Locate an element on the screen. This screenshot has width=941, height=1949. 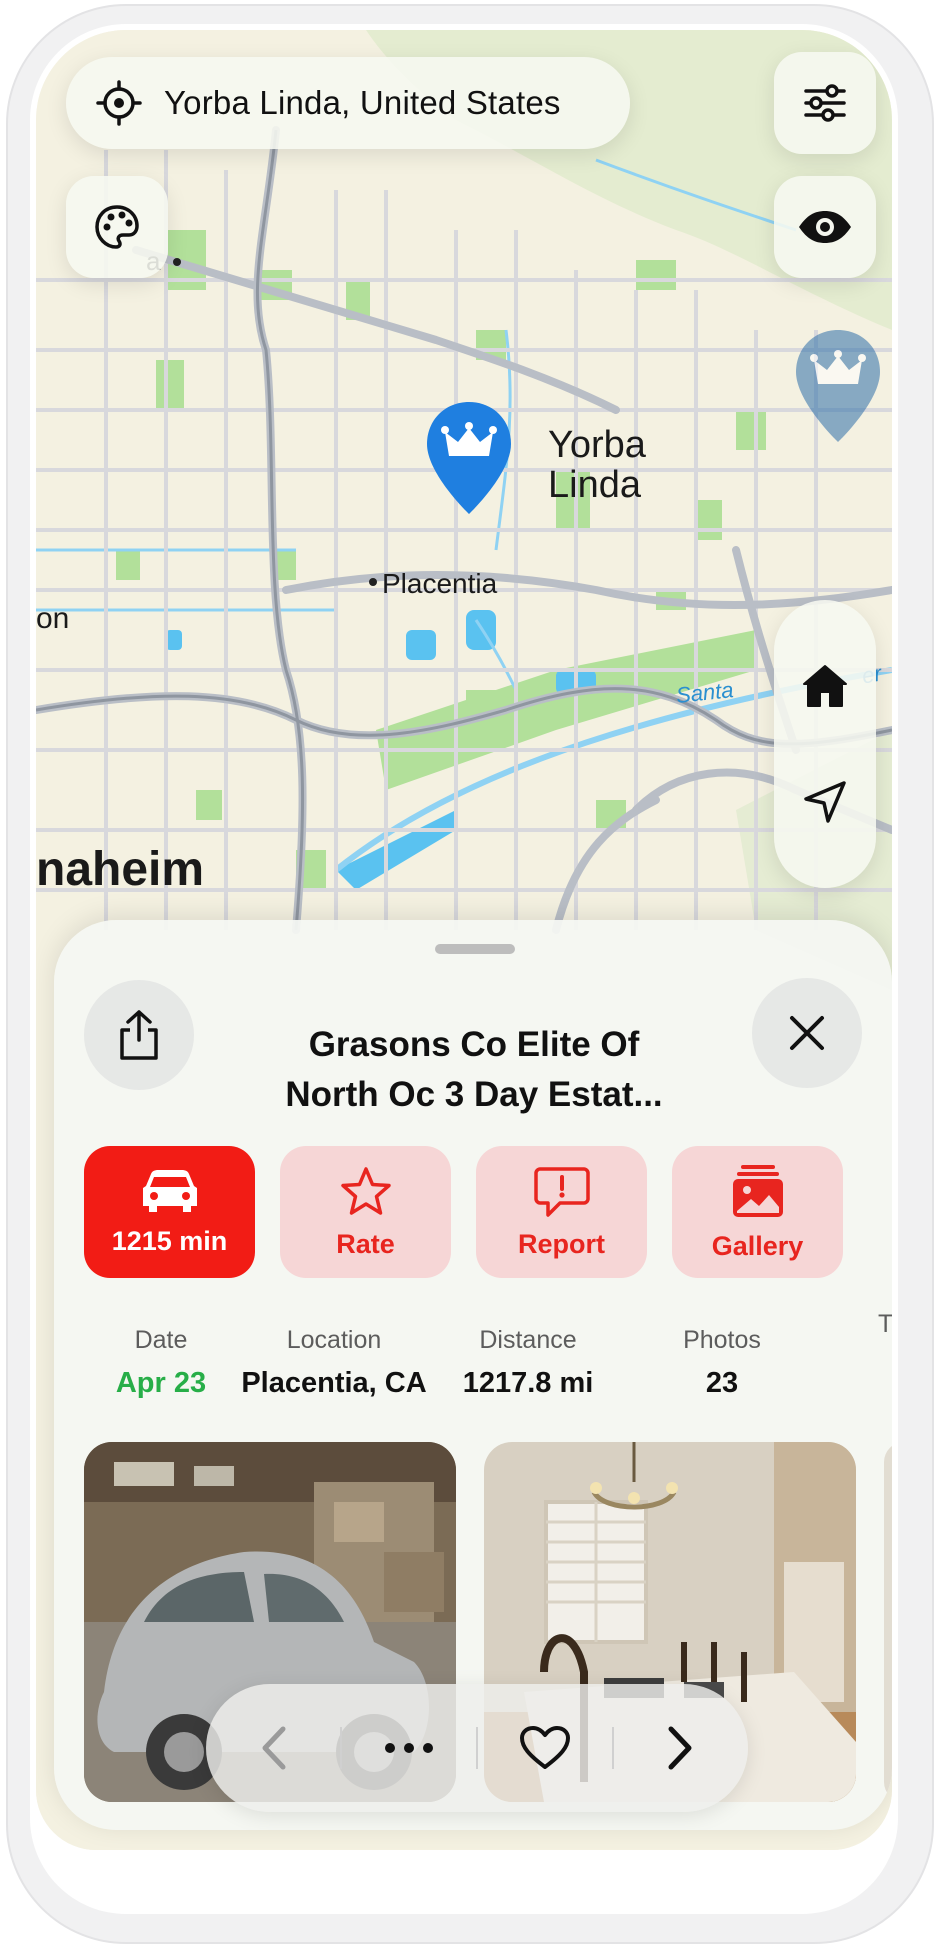
report-label: Report is located at coordinates (561, 1243).